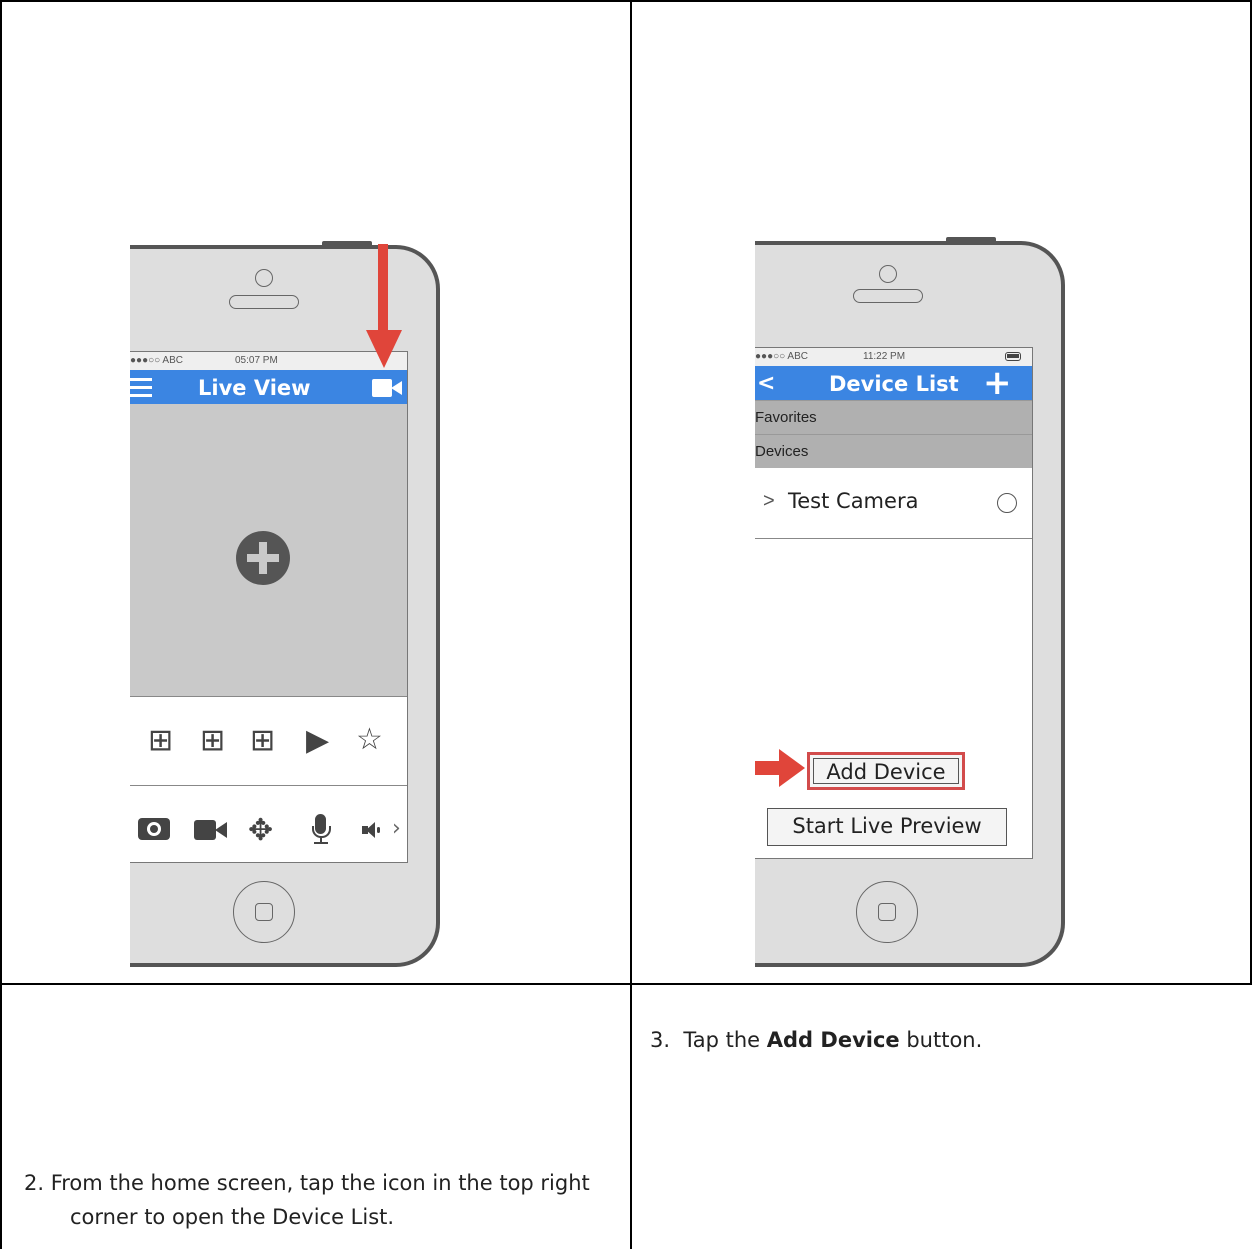 The image size is (1252, 1249). I want to click on devices-label: Devices, so click(782, 451).